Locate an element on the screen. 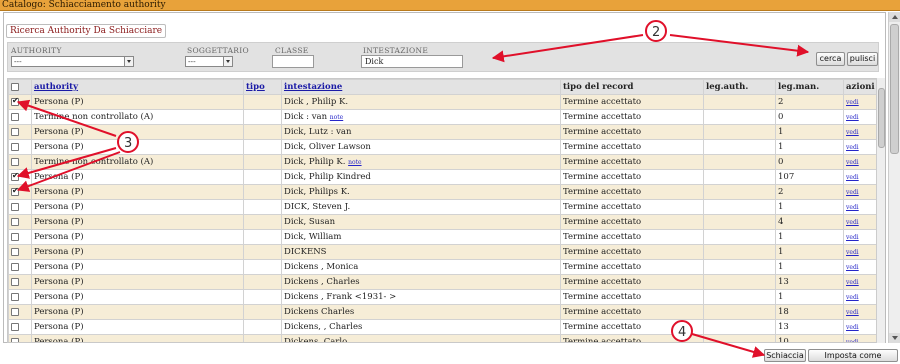 The width and height of the screenshot is (900, 364). scroll-up-icon is located at coordinates (894, 17).